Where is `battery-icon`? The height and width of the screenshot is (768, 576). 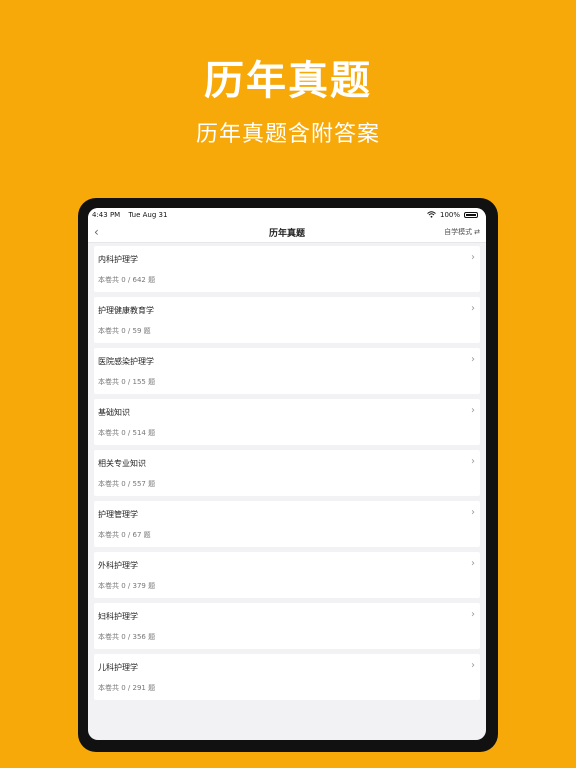 battery-icon is located at coordinates (471, 215).